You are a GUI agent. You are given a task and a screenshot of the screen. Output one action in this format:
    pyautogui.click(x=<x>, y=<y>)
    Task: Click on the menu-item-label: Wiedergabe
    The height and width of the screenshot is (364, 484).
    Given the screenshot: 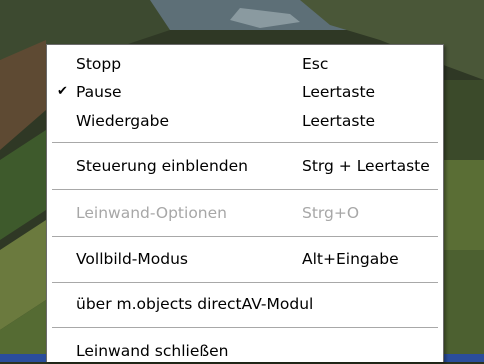 What is the action you would take?
    pyautogui.click(x=123, y=121)
    